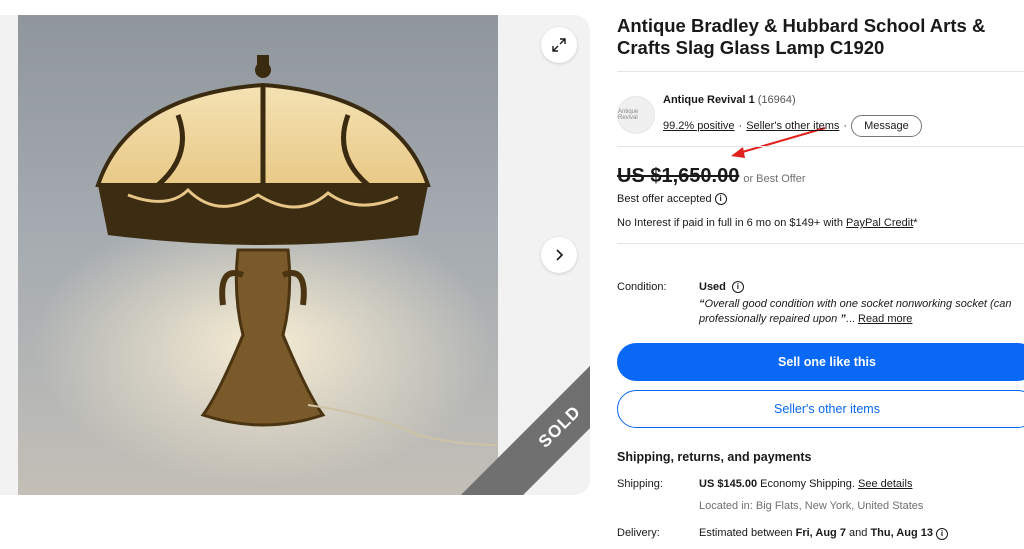  I want to click on expand-icon, so click(559, 45).